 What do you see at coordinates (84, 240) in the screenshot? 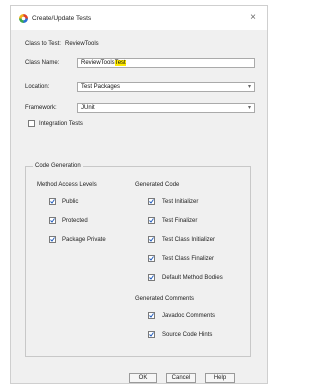
I see `package-private-label: Package Private` at bounding box center [84, 240].